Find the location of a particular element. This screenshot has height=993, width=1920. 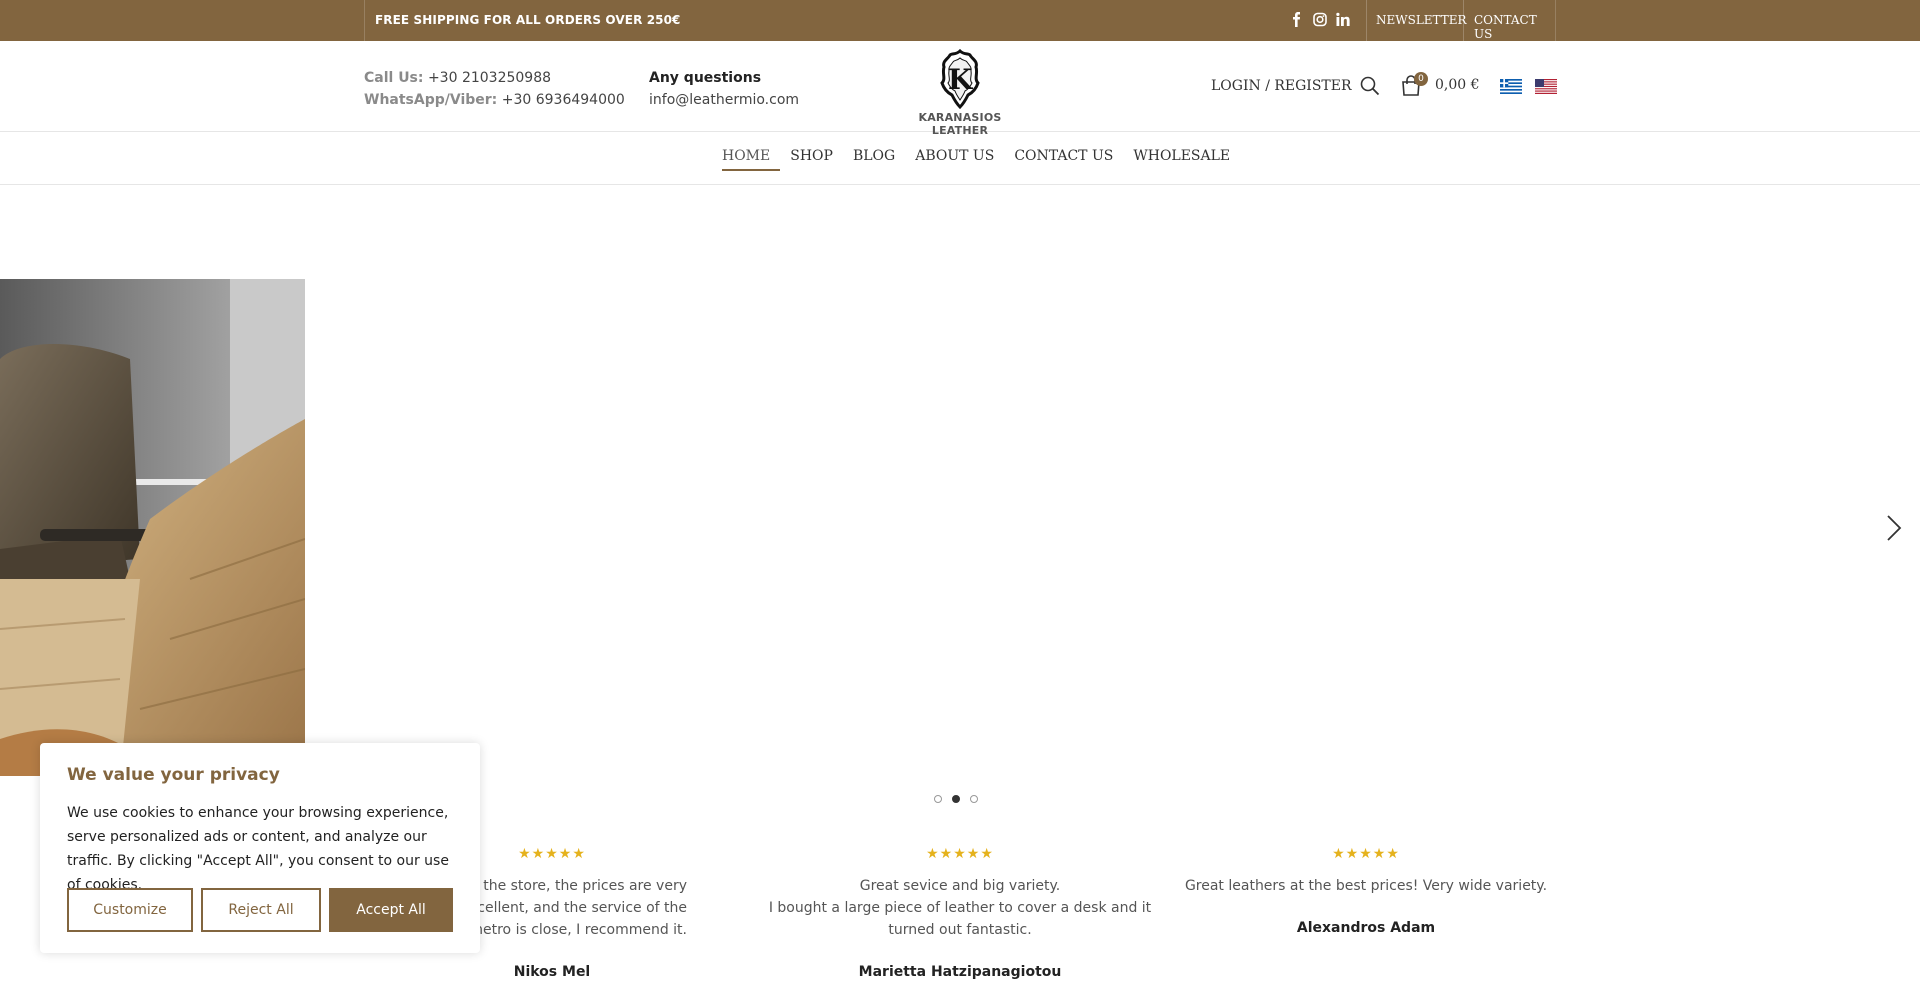

newsletter-link: NEWSLETTER is located at coordinates (1421, 20).